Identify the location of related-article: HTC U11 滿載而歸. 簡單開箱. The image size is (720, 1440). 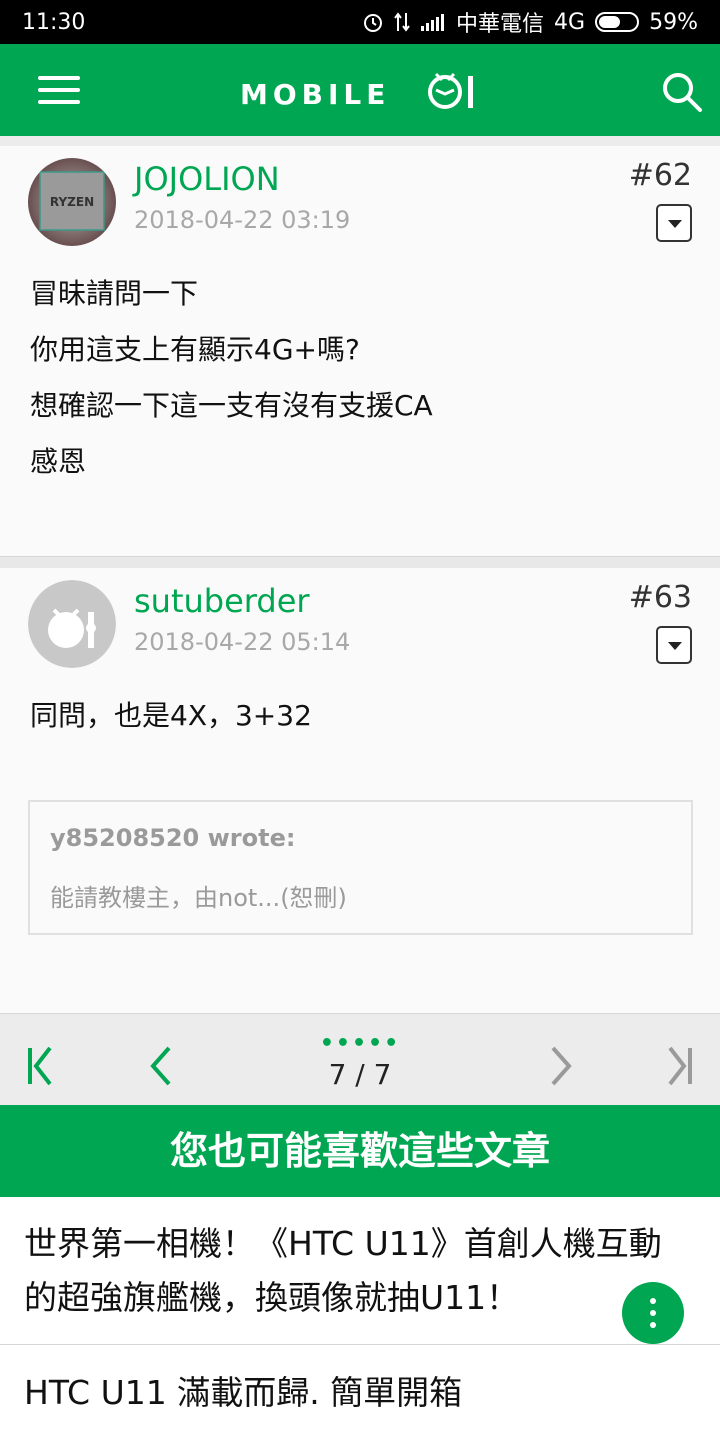
(360, 1393).